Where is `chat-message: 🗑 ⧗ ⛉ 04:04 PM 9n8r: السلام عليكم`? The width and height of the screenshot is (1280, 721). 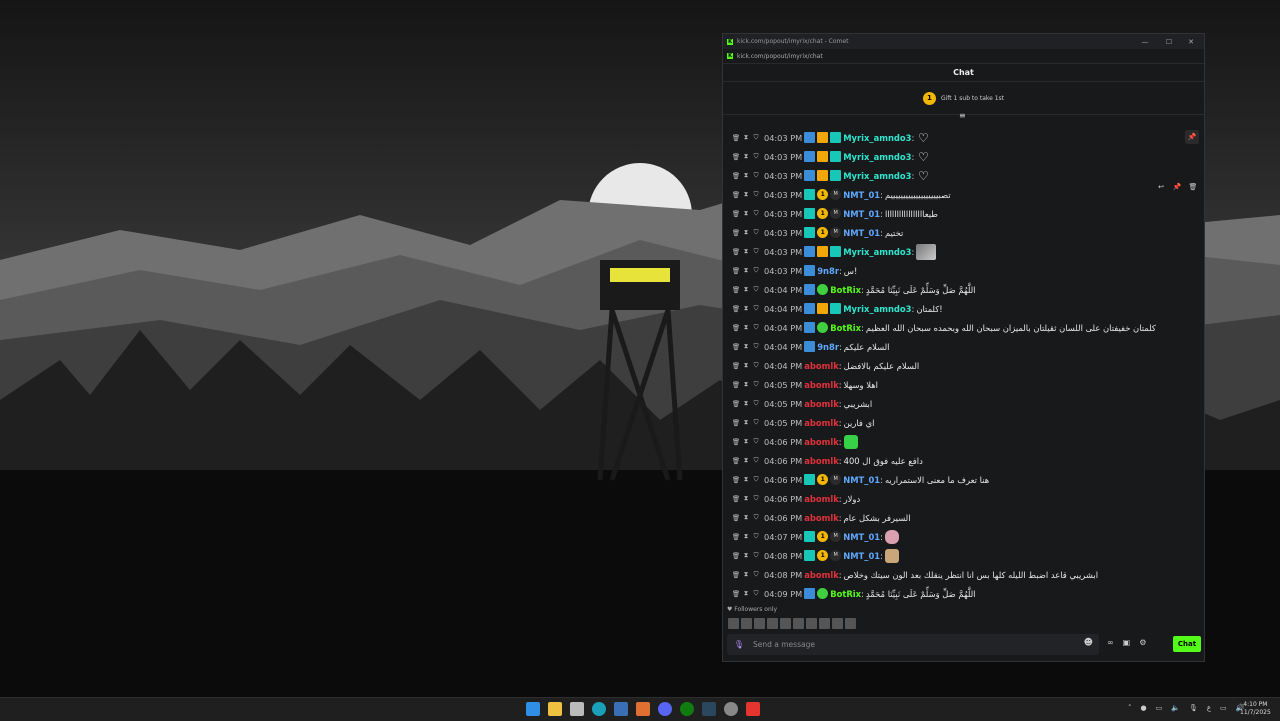
chat-message: 🗑 ⧗ ⛉ 04:04 PM 9n8r: السلام عليكم is located at coordinates (958, 346).